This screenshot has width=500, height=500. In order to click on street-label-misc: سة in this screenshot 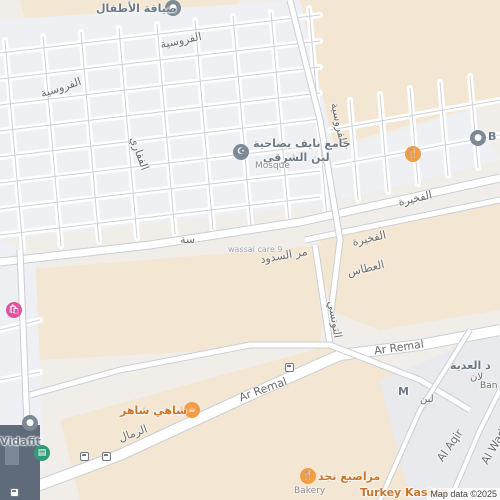, I will do `click(188, 239)`.